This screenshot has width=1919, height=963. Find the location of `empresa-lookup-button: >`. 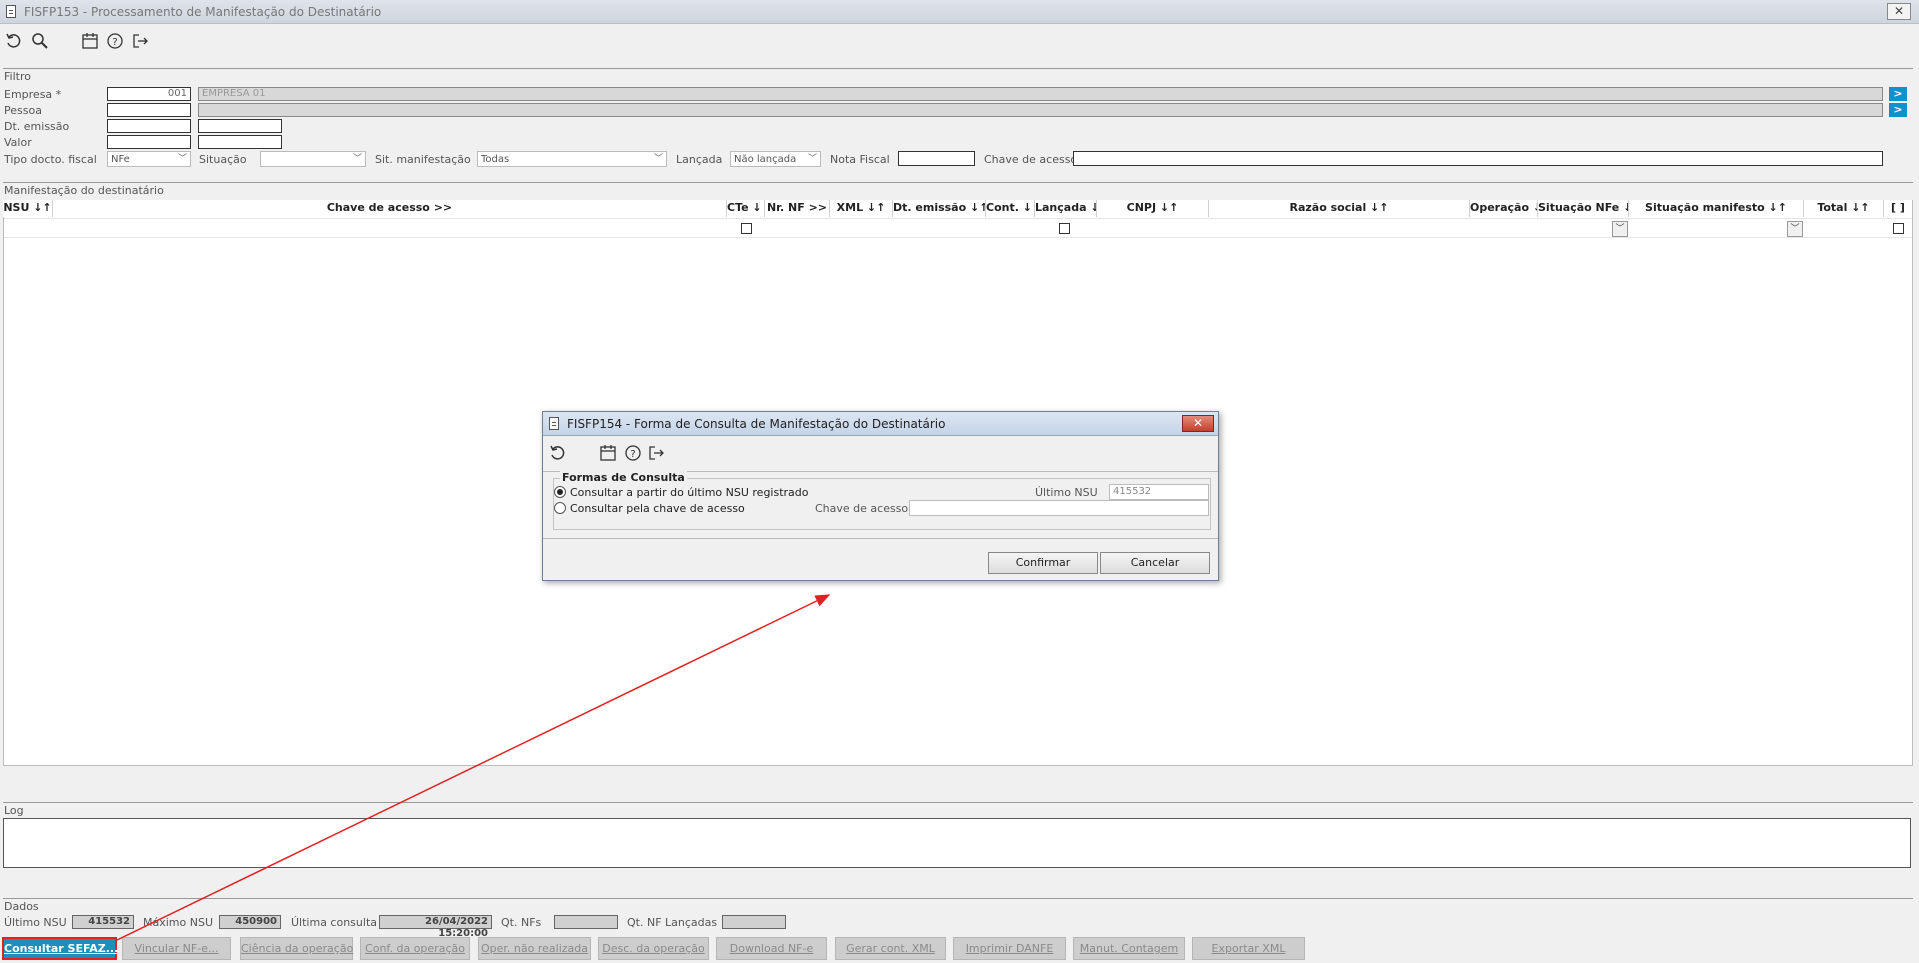

empresa-lookup-button: > is located at coordinates (1898, 94).